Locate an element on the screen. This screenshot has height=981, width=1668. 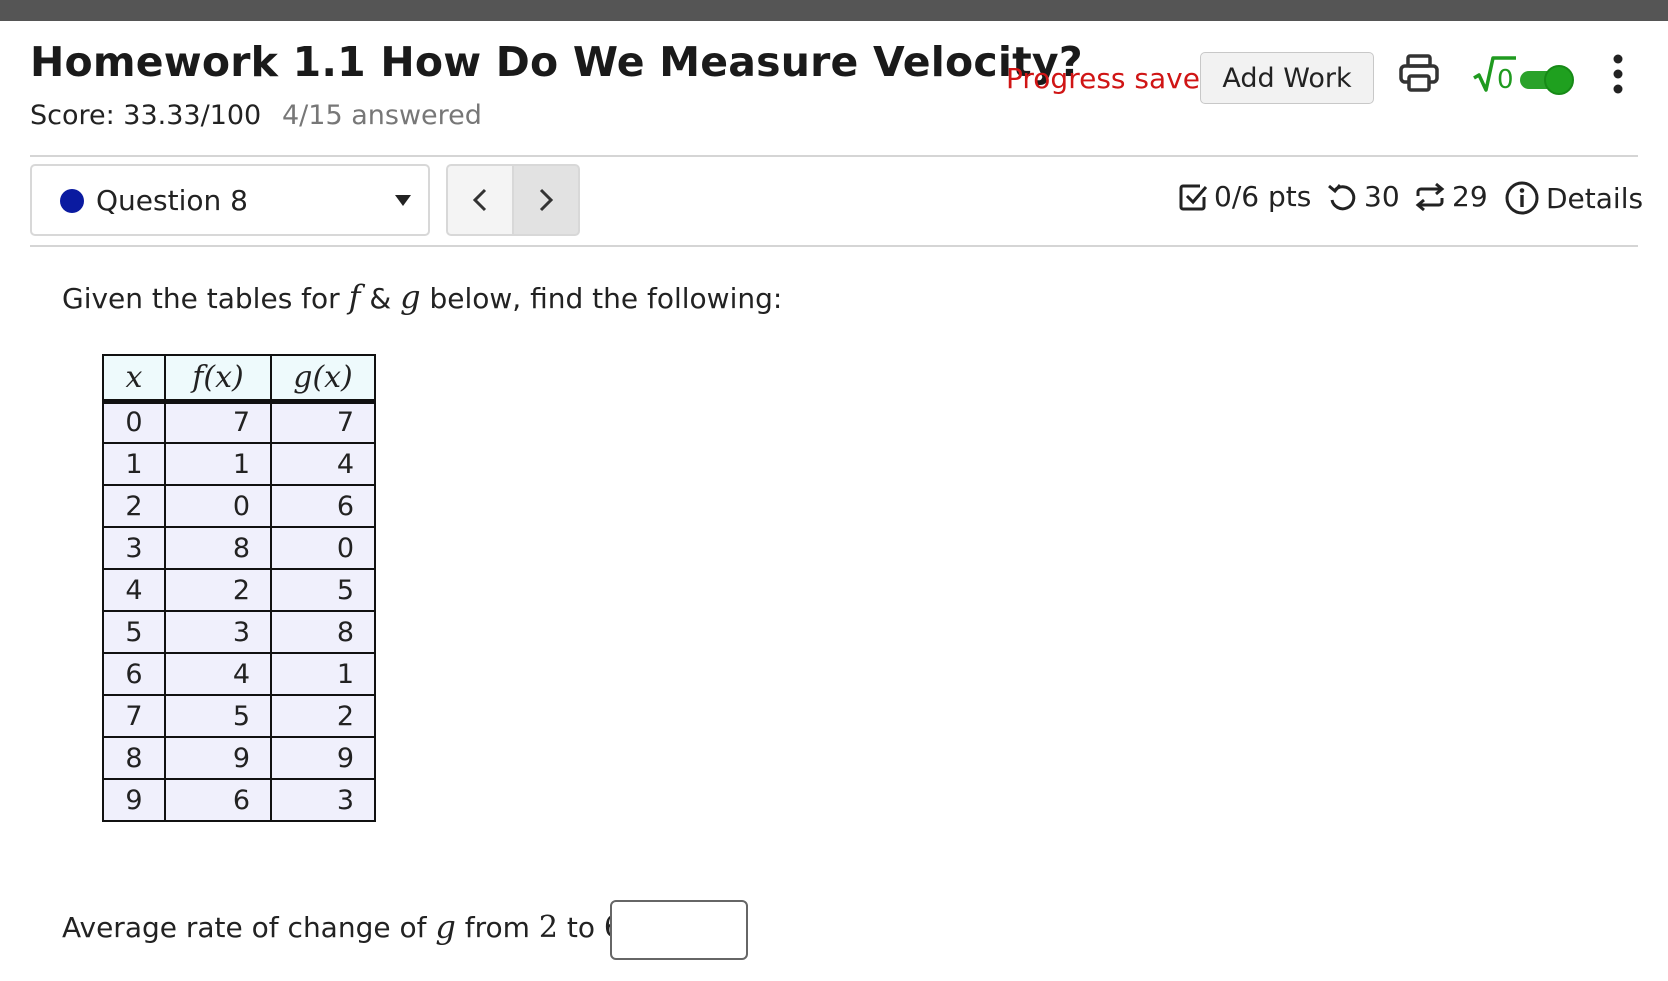
cell-fx: 7 is located at coordinates (218, 422).